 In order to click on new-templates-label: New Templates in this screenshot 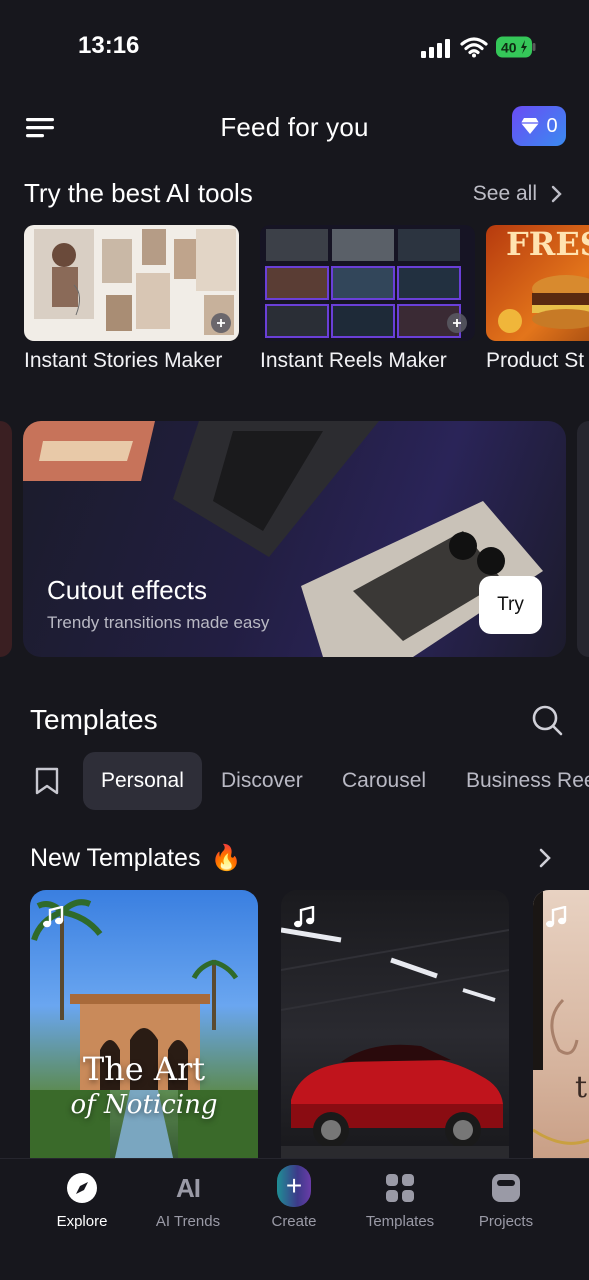, I will do `click(115, 858)`.